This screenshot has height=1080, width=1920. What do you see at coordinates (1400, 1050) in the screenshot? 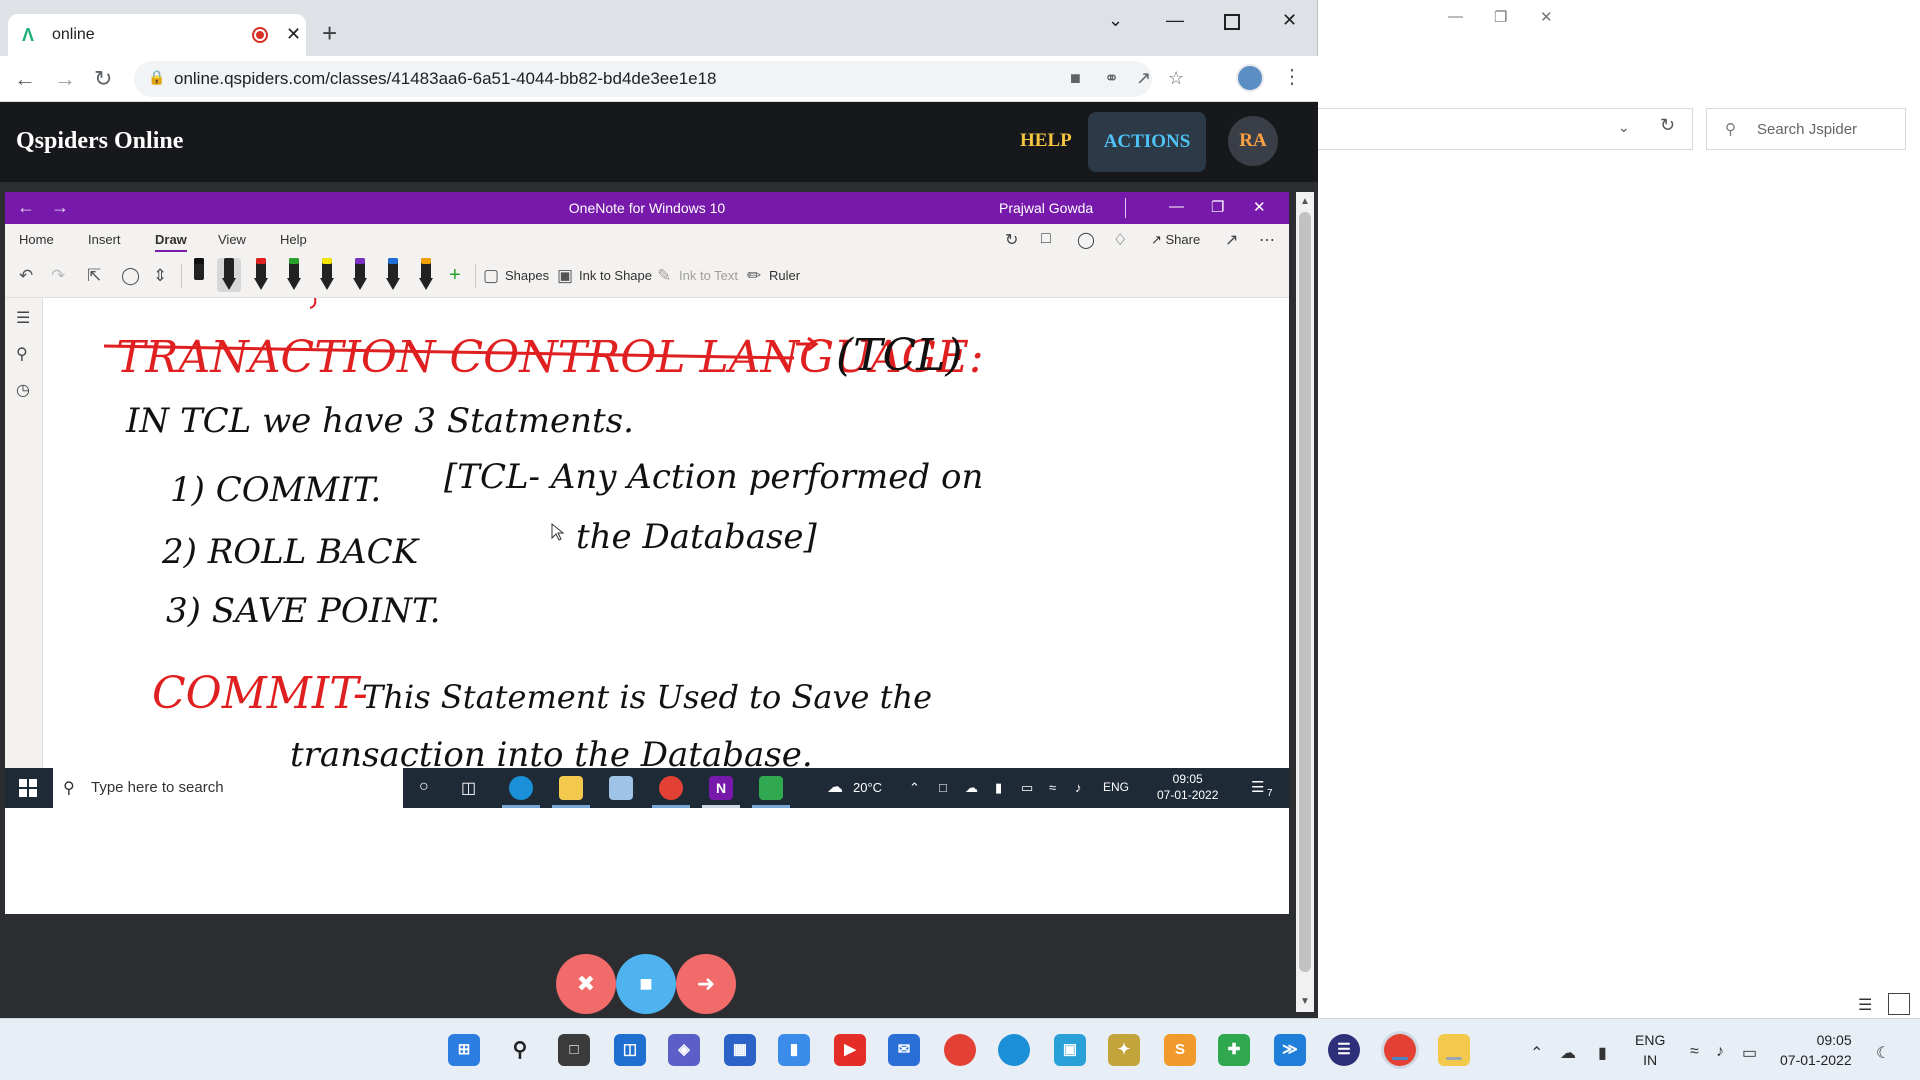
I see `chrome-profile-icon` at bounding box center [1400, 1050].